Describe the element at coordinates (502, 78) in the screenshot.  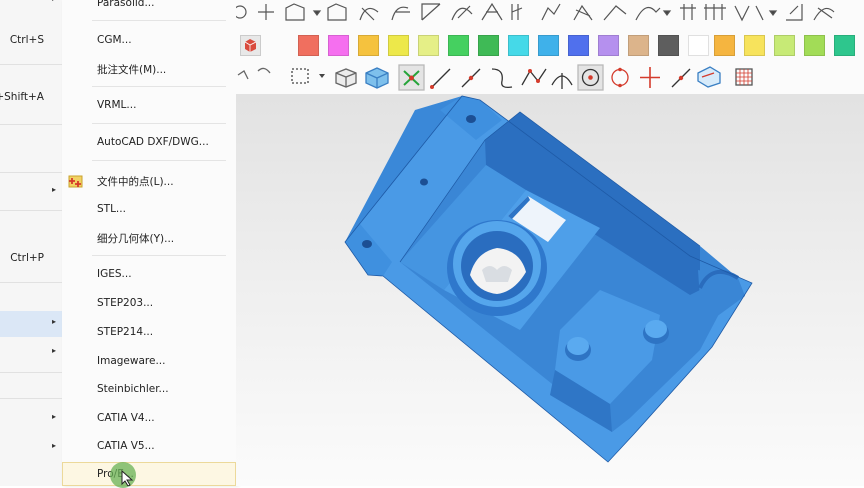
I see `curve-tangent-icon` at that location.